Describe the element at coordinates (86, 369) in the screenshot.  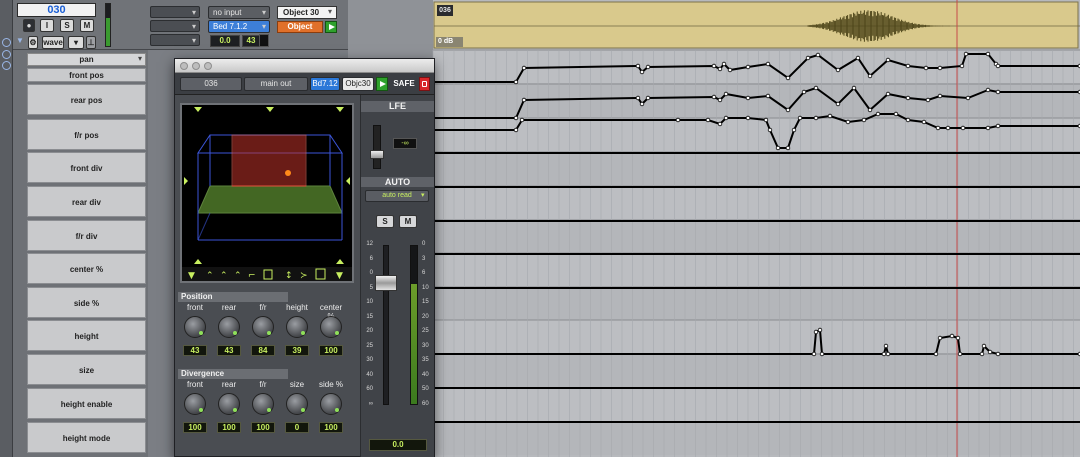
I see `lane-label: size` at that location.